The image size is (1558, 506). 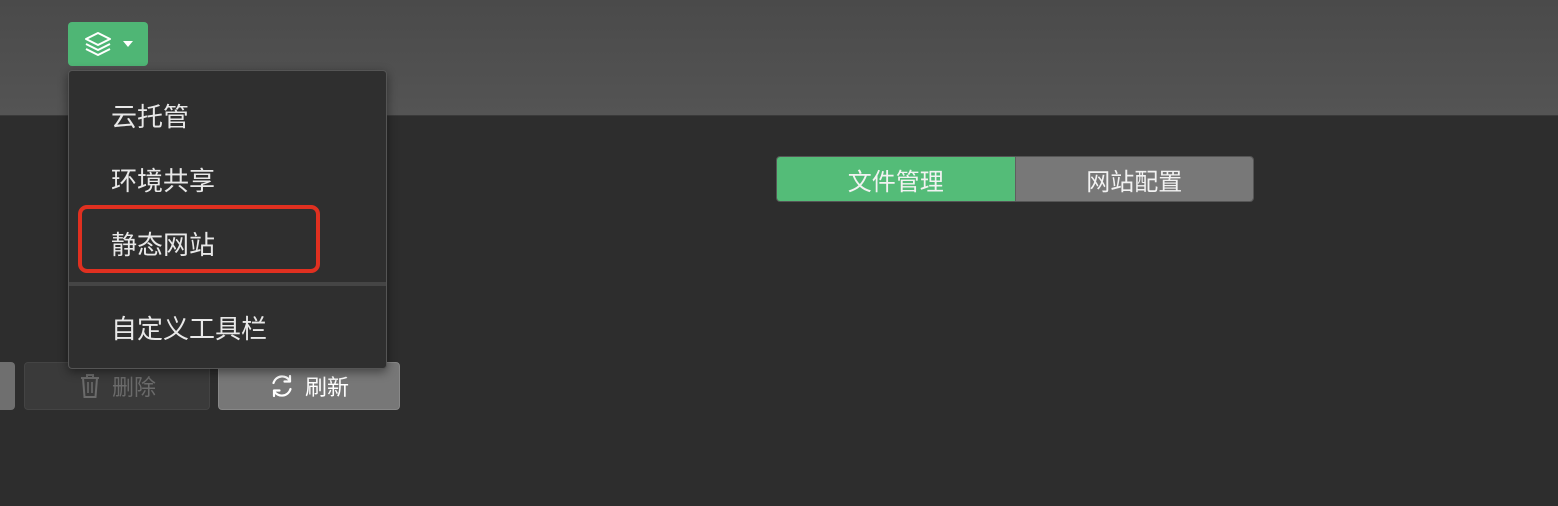 What do you see at coordinates (128, 44) in the screenshot?
I see `caret-down-icon` at bounding box center [128, 44].